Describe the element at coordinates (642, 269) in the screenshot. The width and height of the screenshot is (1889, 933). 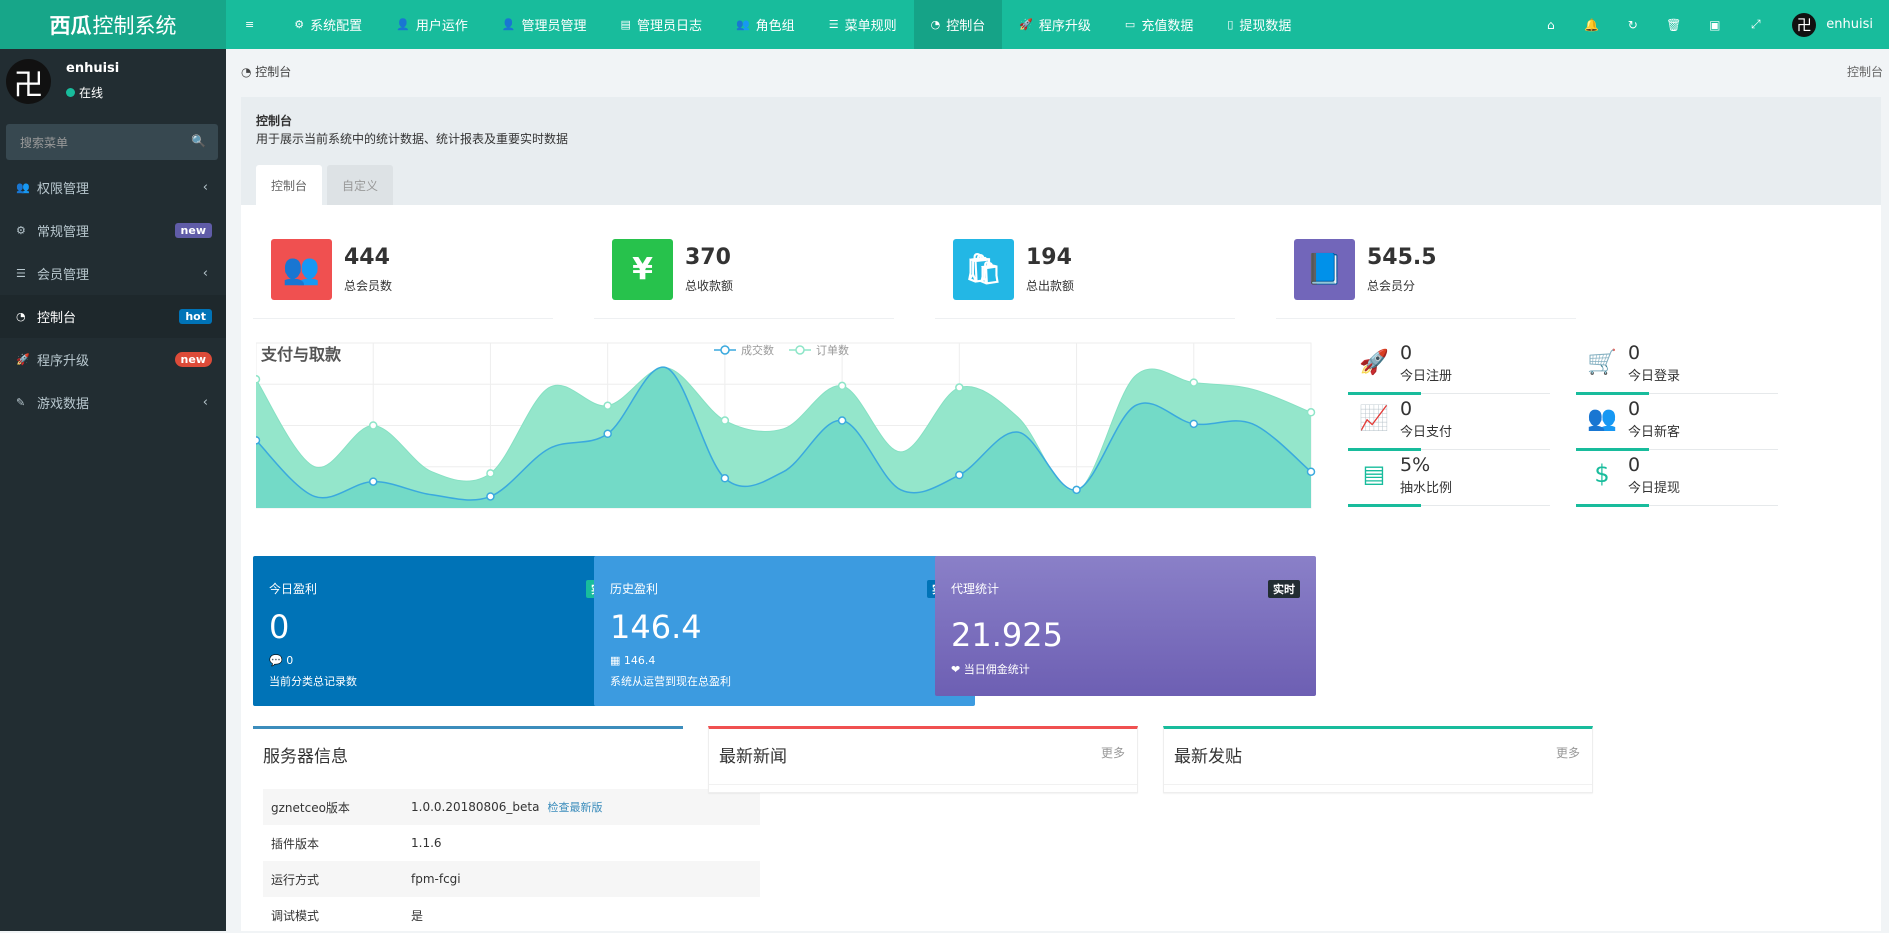
I see `stat-icon: ¥` at that location.